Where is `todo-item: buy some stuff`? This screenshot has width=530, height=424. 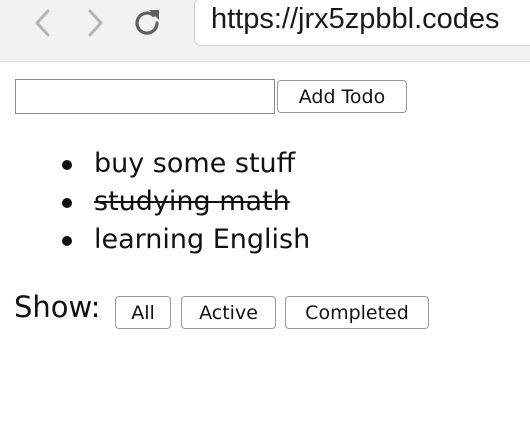
todo-item: buy some stuff is located at coordinates (155, 164).